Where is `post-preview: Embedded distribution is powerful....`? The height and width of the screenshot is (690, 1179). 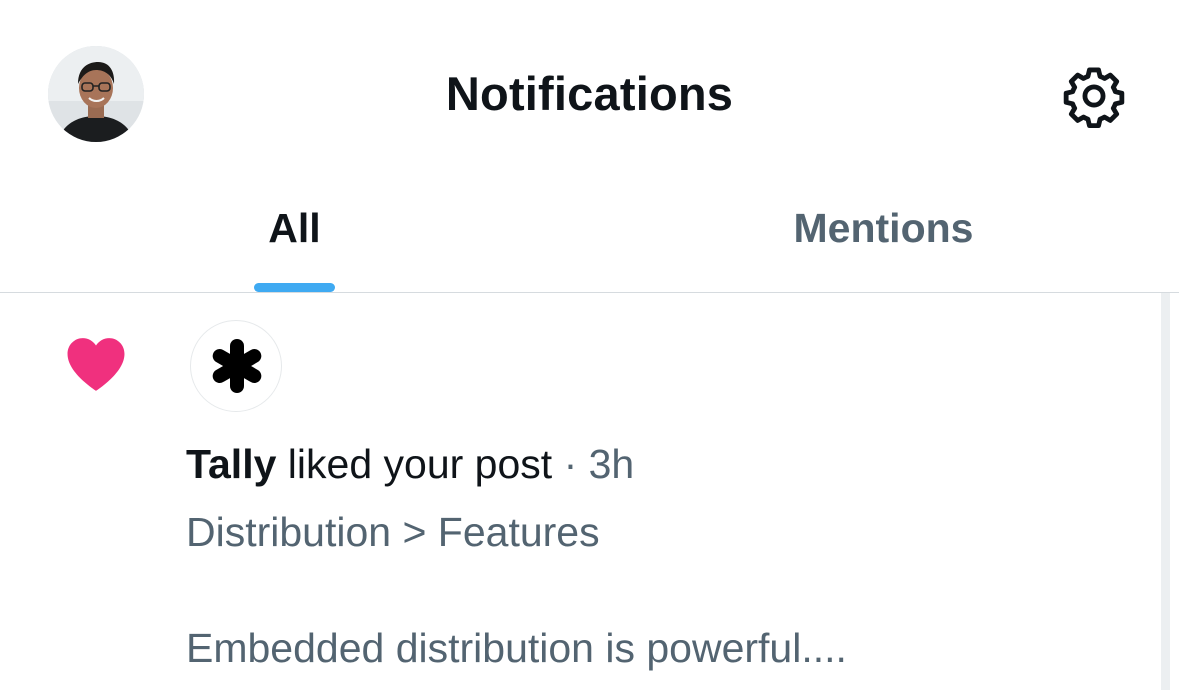
post-preview: Embedded distribution is powerful.... is located at coordinates (516, 648).